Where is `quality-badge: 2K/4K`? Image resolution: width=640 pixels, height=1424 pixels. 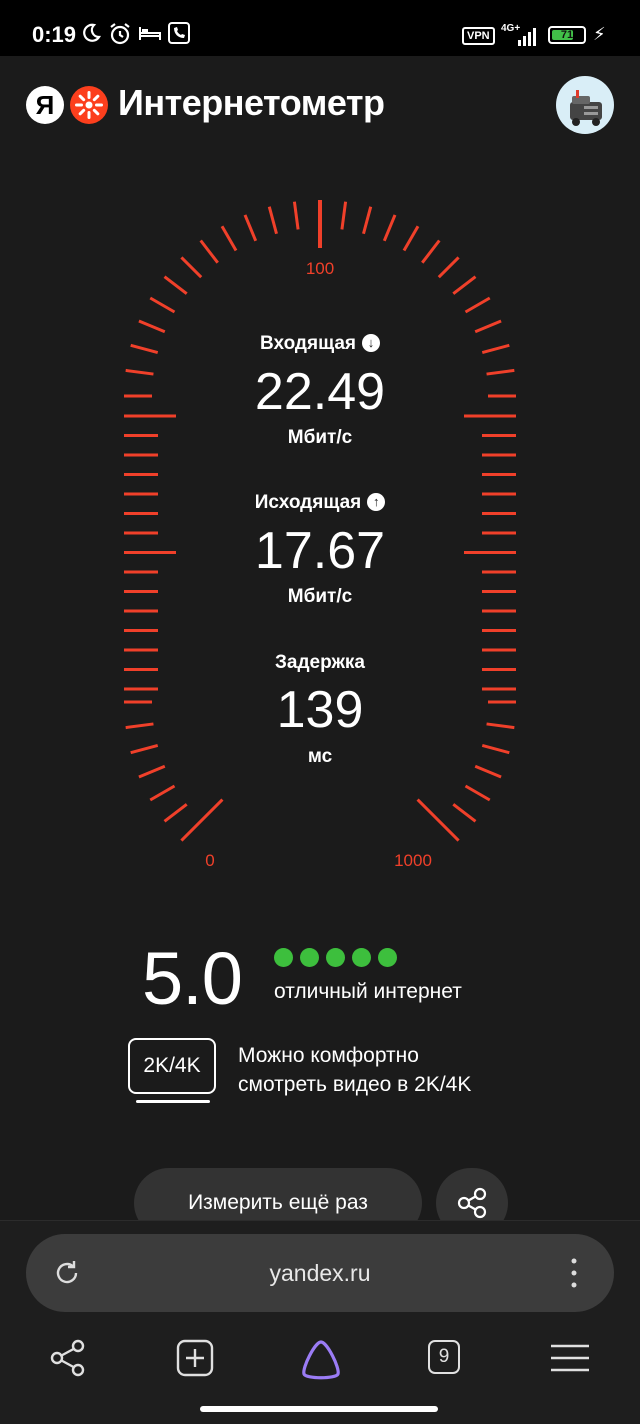 quality-badge: 2K/4K is located at coordinates (172, 1066).